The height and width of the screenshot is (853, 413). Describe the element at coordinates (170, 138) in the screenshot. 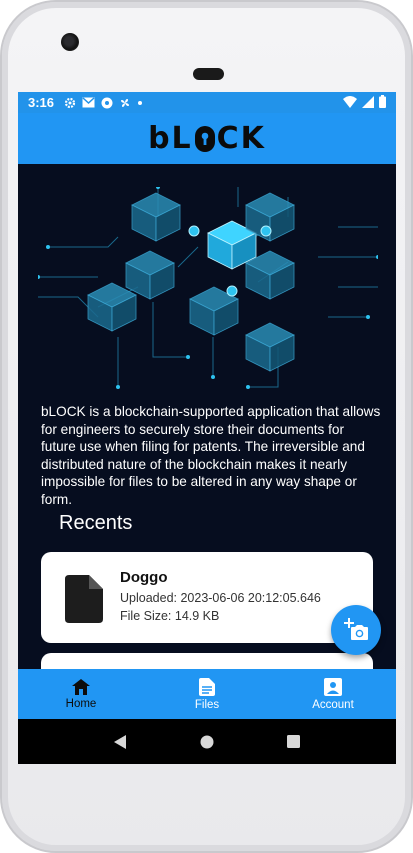

I see `logo-text-left: bL` at that location.